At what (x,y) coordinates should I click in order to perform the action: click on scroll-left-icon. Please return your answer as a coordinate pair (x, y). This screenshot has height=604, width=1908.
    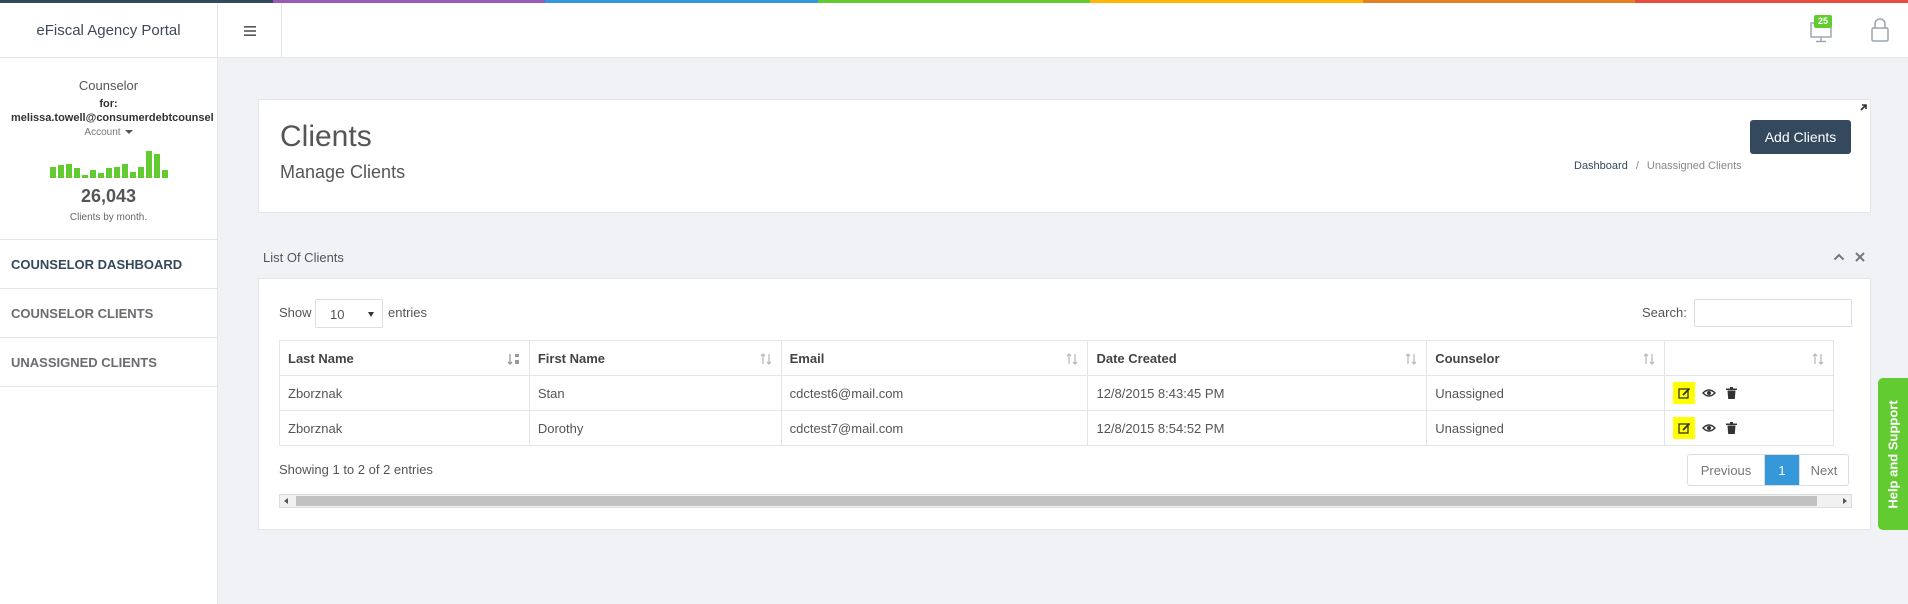
    Looking at the image, I should click on (286, 501).